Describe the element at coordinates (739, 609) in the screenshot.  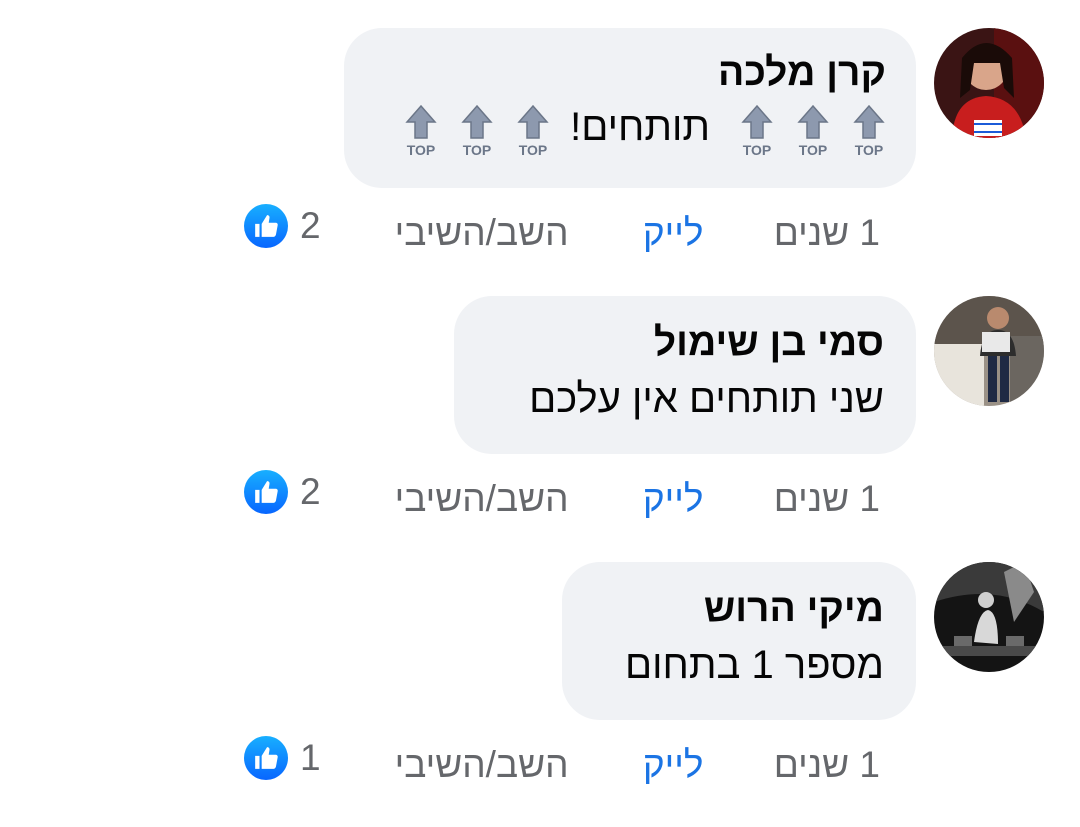
I see `comment-author: מיקי הרוש` at that location.